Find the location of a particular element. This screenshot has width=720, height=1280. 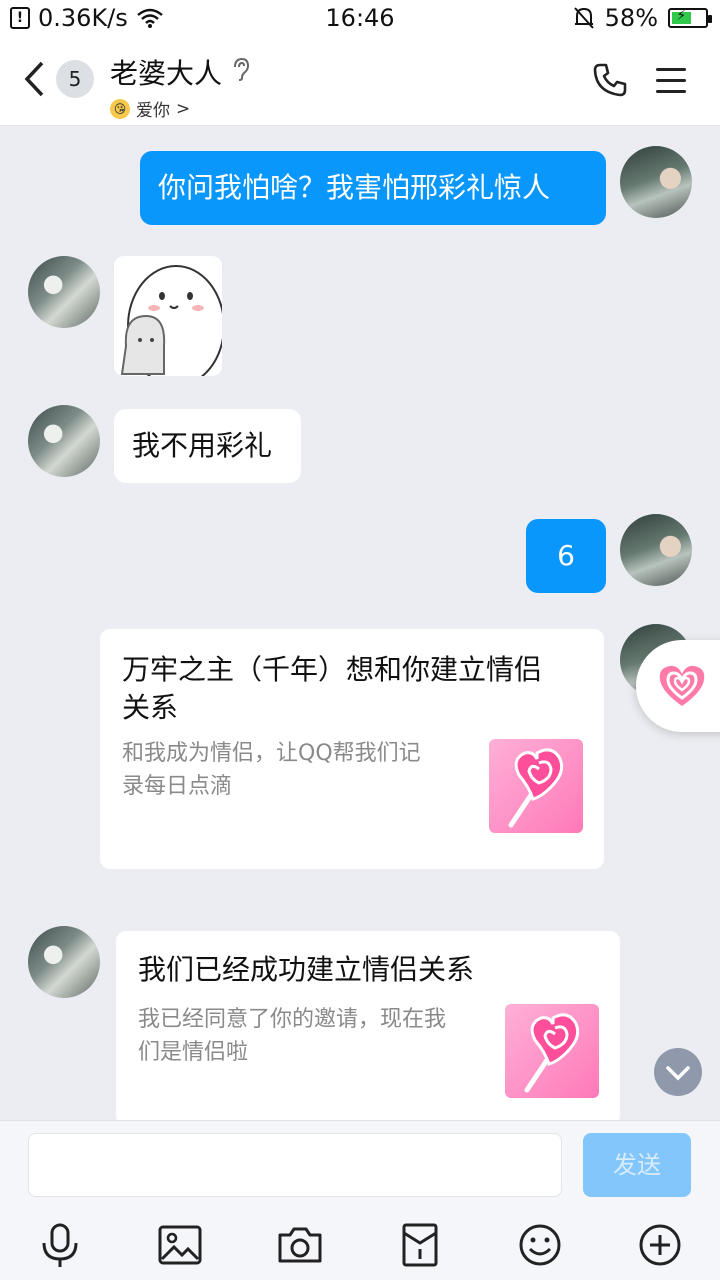

call-button is located at coordinates (610, 82).